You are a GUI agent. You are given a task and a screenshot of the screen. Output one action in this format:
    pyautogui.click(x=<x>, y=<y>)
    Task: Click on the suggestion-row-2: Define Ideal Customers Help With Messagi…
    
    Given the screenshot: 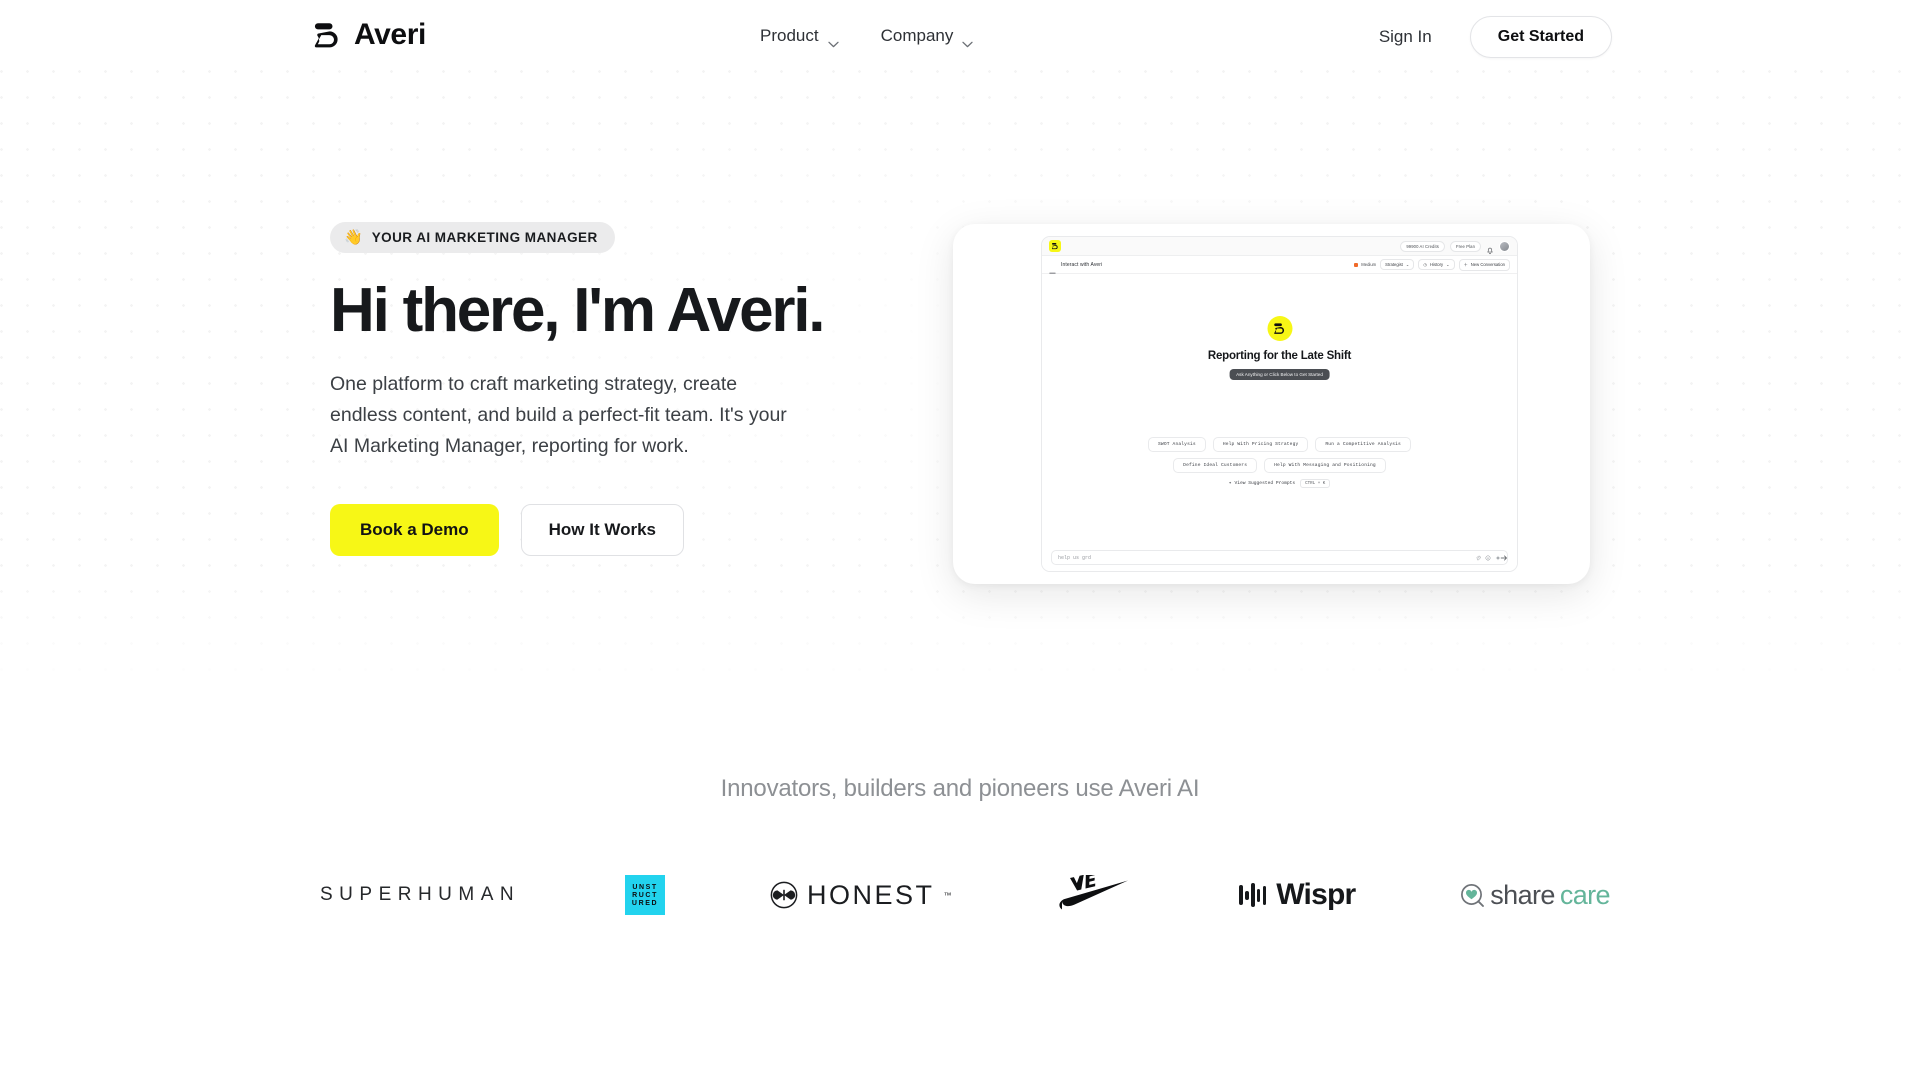 What is the action you would take?
    pyautogui.click(x=1279, y=465)
    